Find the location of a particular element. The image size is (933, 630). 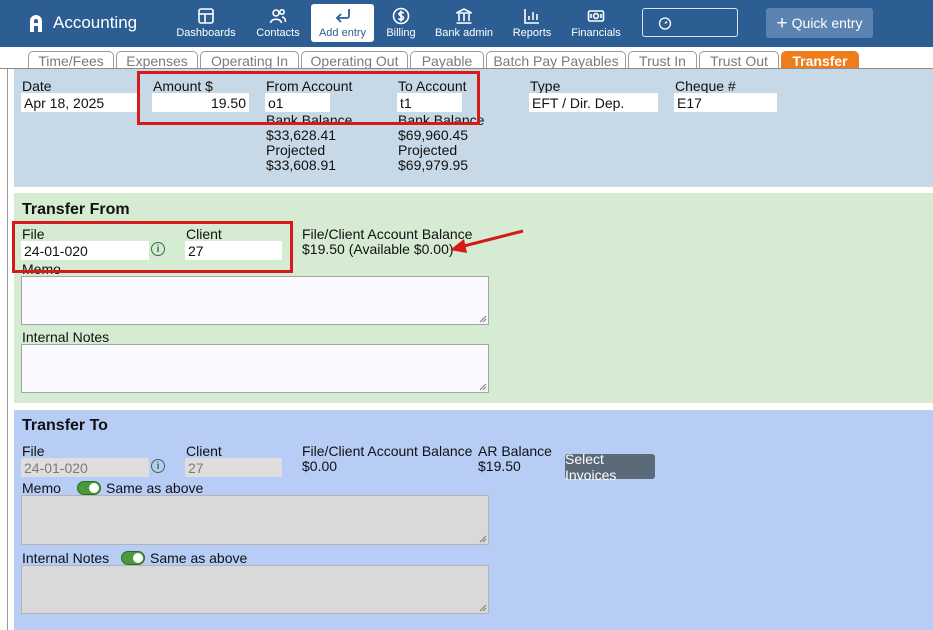

nav-add-entry: Add entry is located at coordinates (342, 23).